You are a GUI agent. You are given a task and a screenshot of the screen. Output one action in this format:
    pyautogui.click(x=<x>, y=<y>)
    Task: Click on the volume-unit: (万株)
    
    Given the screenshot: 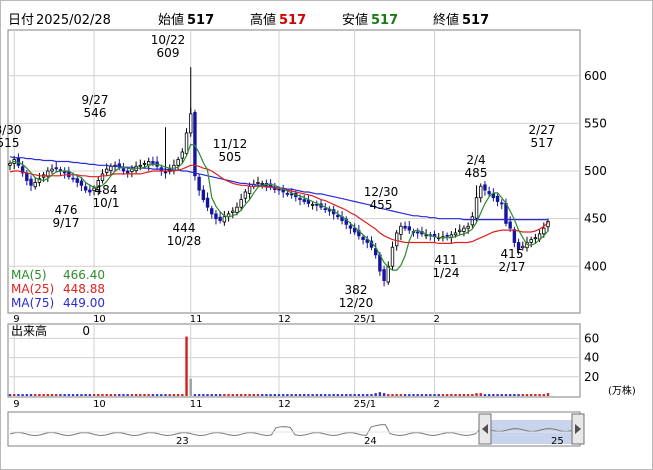 What is the action you would take?
    pyautogui.click(x=622, y=390)
    